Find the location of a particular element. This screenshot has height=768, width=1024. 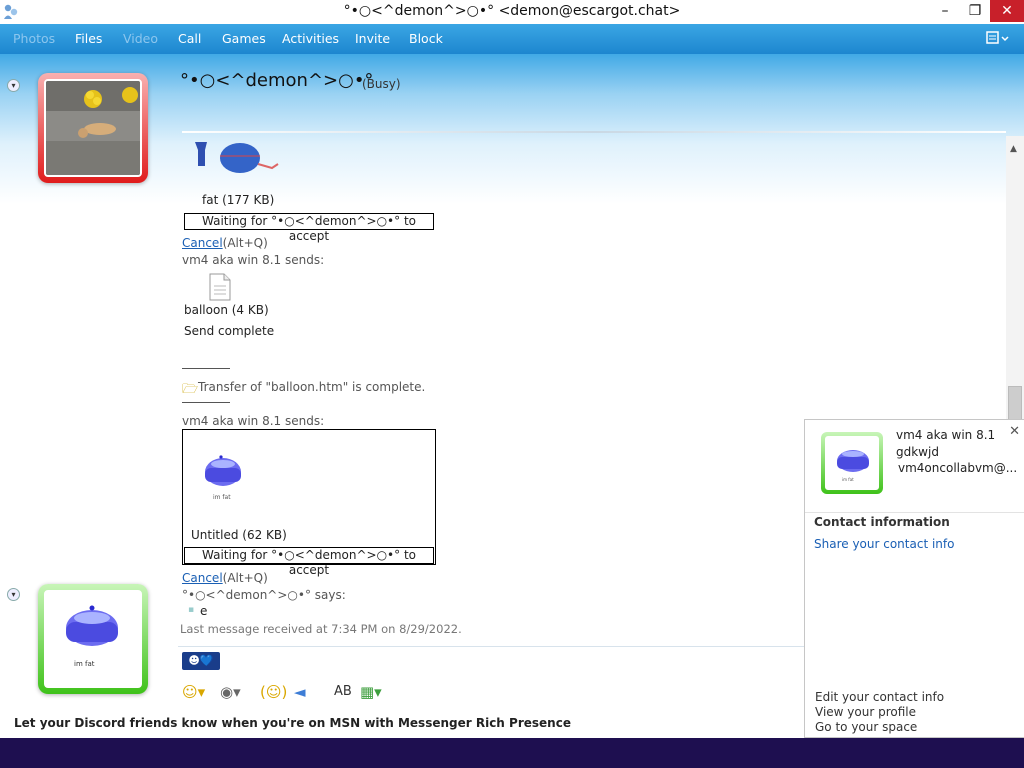

contact-card-avatar: im fat is located at coordinates (852, 463).